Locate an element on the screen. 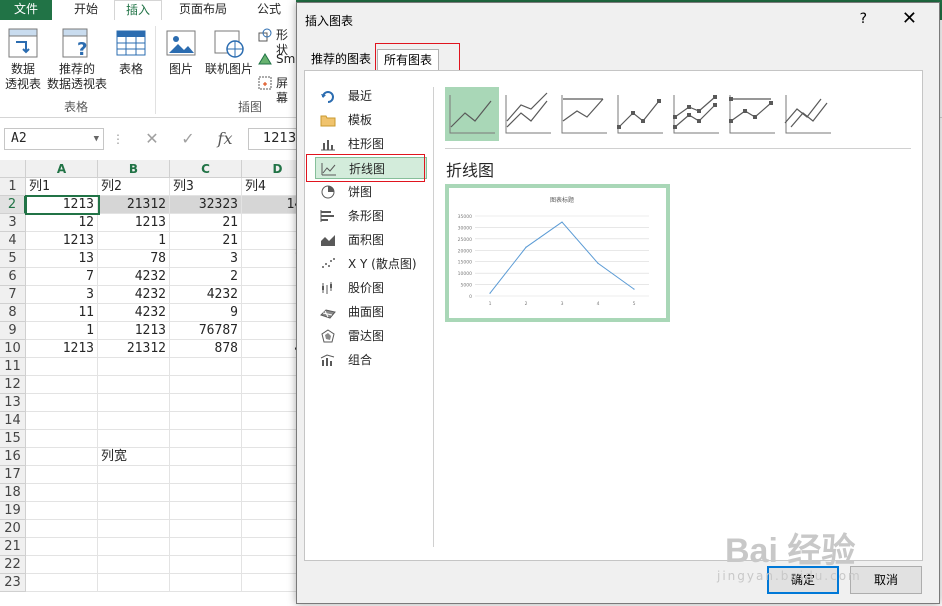 Image resolution: width=942 pixels, height=606 pixels. row-header: 14 is located at coordinates (13, 421).